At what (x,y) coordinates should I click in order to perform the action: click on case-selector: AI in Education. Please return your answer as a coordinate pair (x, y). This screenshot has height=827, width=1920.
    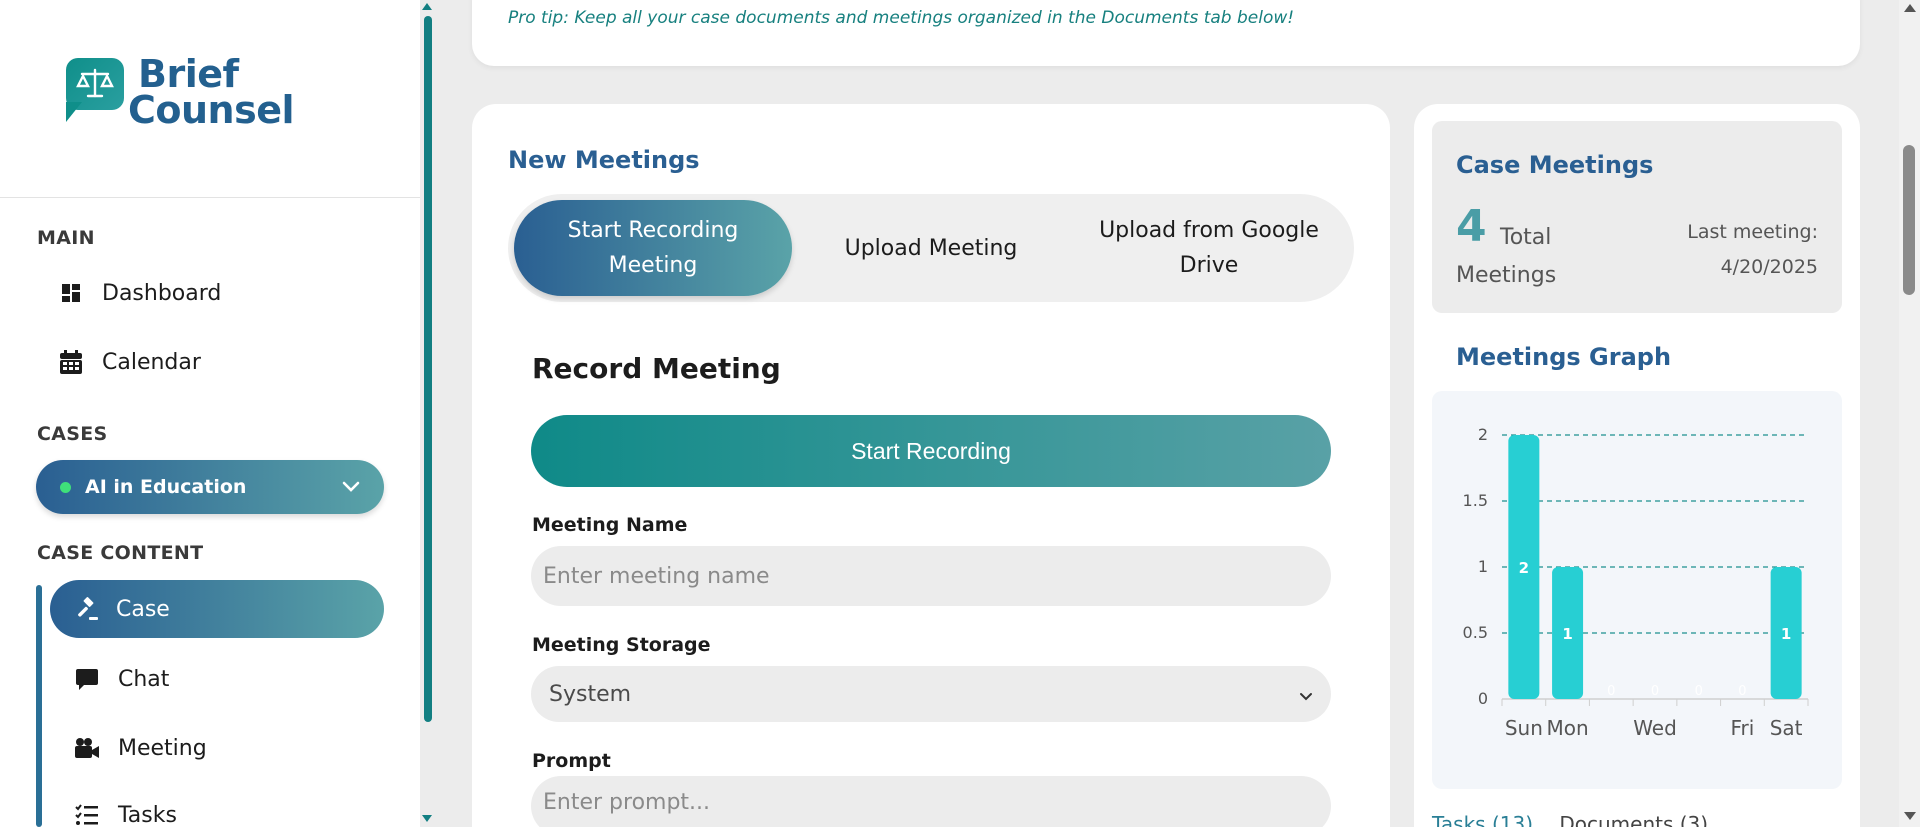
    Looking at the image, I should click on (210, 487).